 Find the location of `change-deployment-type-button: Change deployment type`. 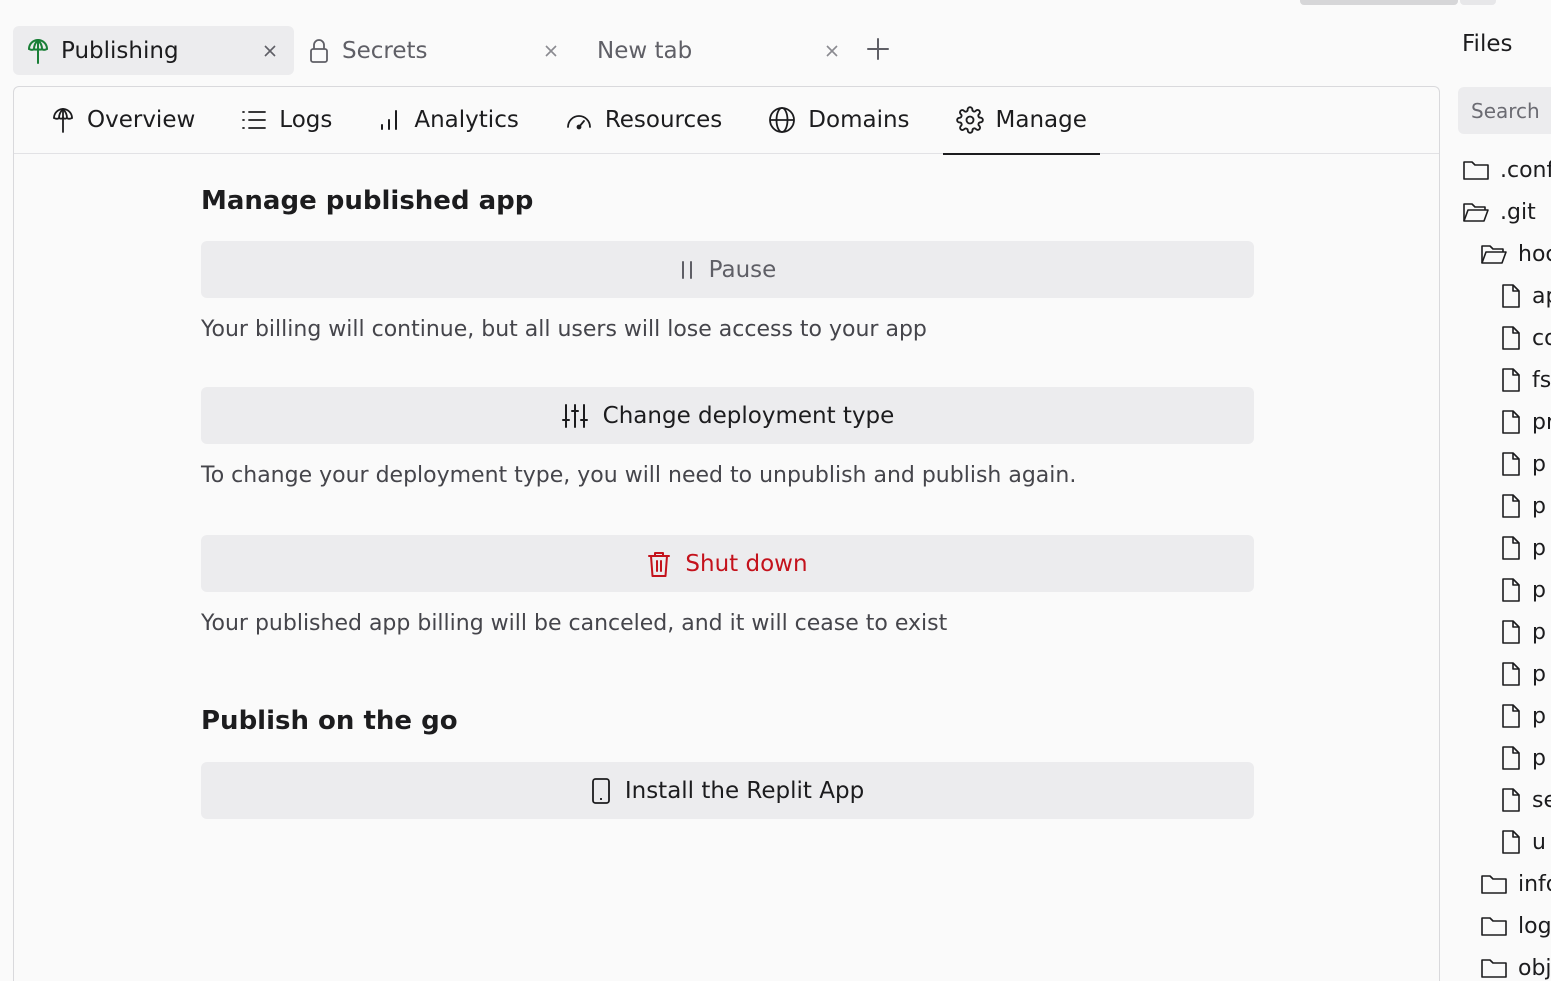

change-deployment-type-button: Change deployment type is located at coordinates (727, 415).